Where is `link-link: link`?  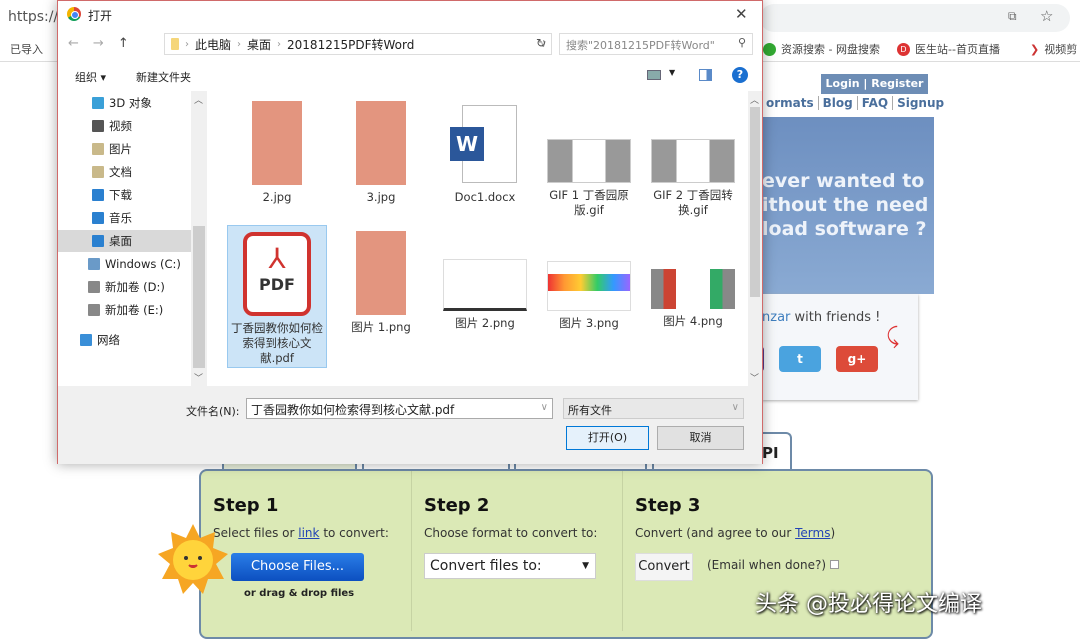
link-link: link is located at coordinates (308, 533).